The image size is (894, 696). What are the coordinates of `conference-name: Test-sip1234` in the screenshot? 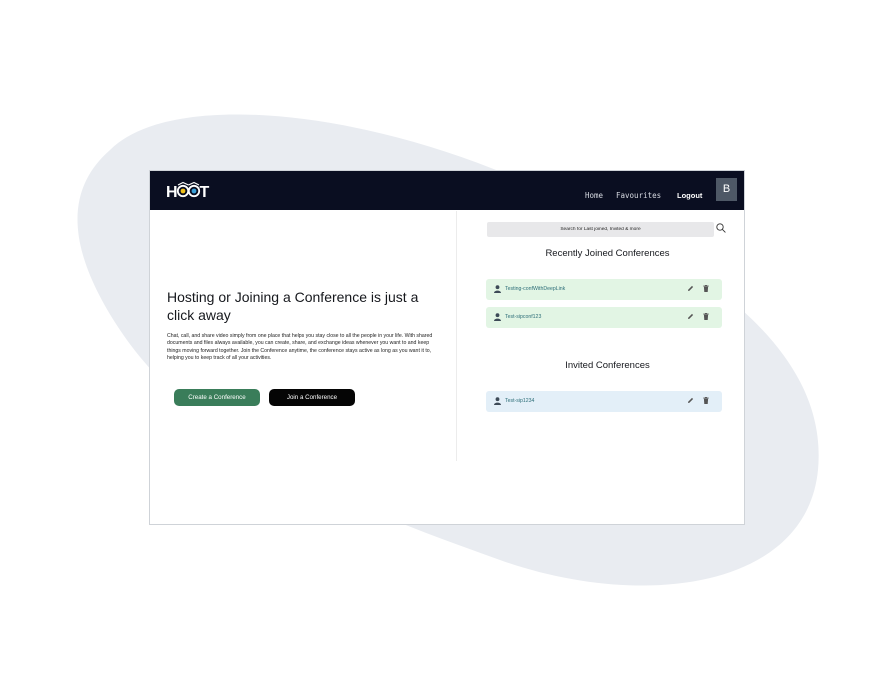 It's located at (519, 401).